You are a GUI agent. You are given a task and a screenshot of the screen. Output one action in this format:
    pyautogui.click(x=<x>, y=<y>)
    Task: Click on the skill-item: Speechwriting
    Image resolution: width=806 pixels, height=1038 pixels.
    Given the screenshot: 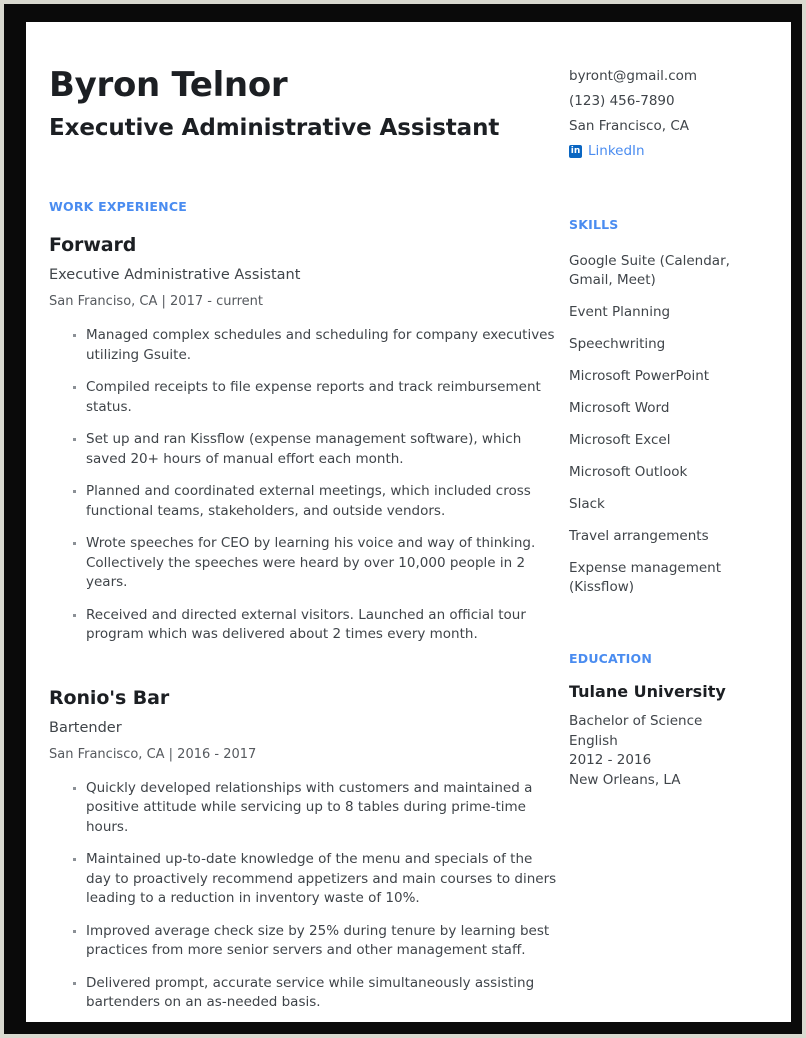 What is the action you would take?
    pyautogui.click(x=617, y=344)
    